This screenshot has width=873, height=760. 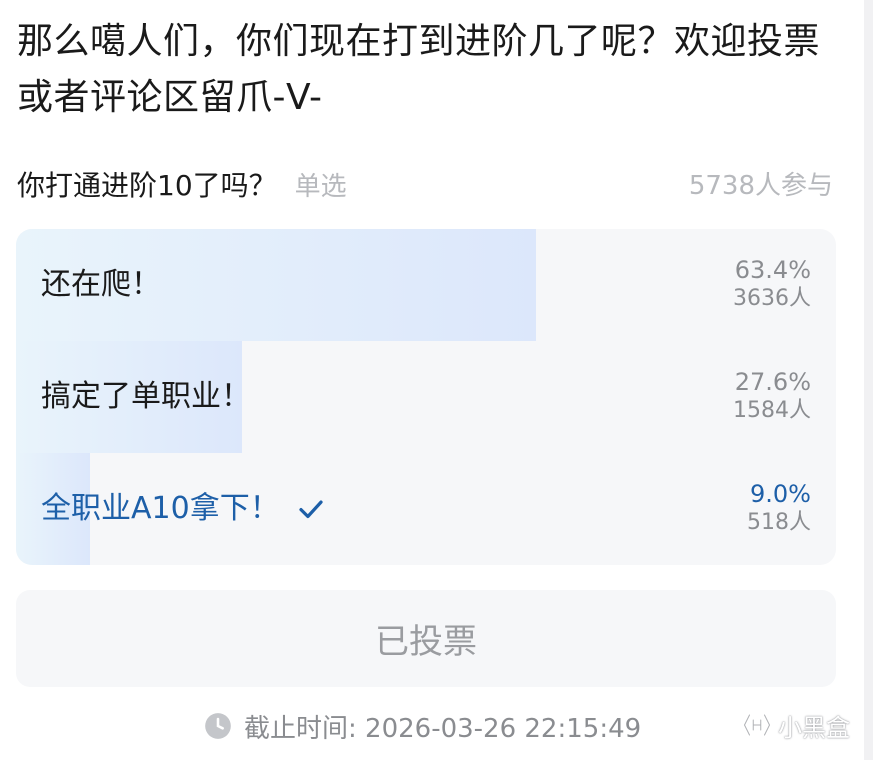 What do you see at coordinates (218, 726) in the screenshot?
I see `clock-icon` at bounding box center [218, 726].